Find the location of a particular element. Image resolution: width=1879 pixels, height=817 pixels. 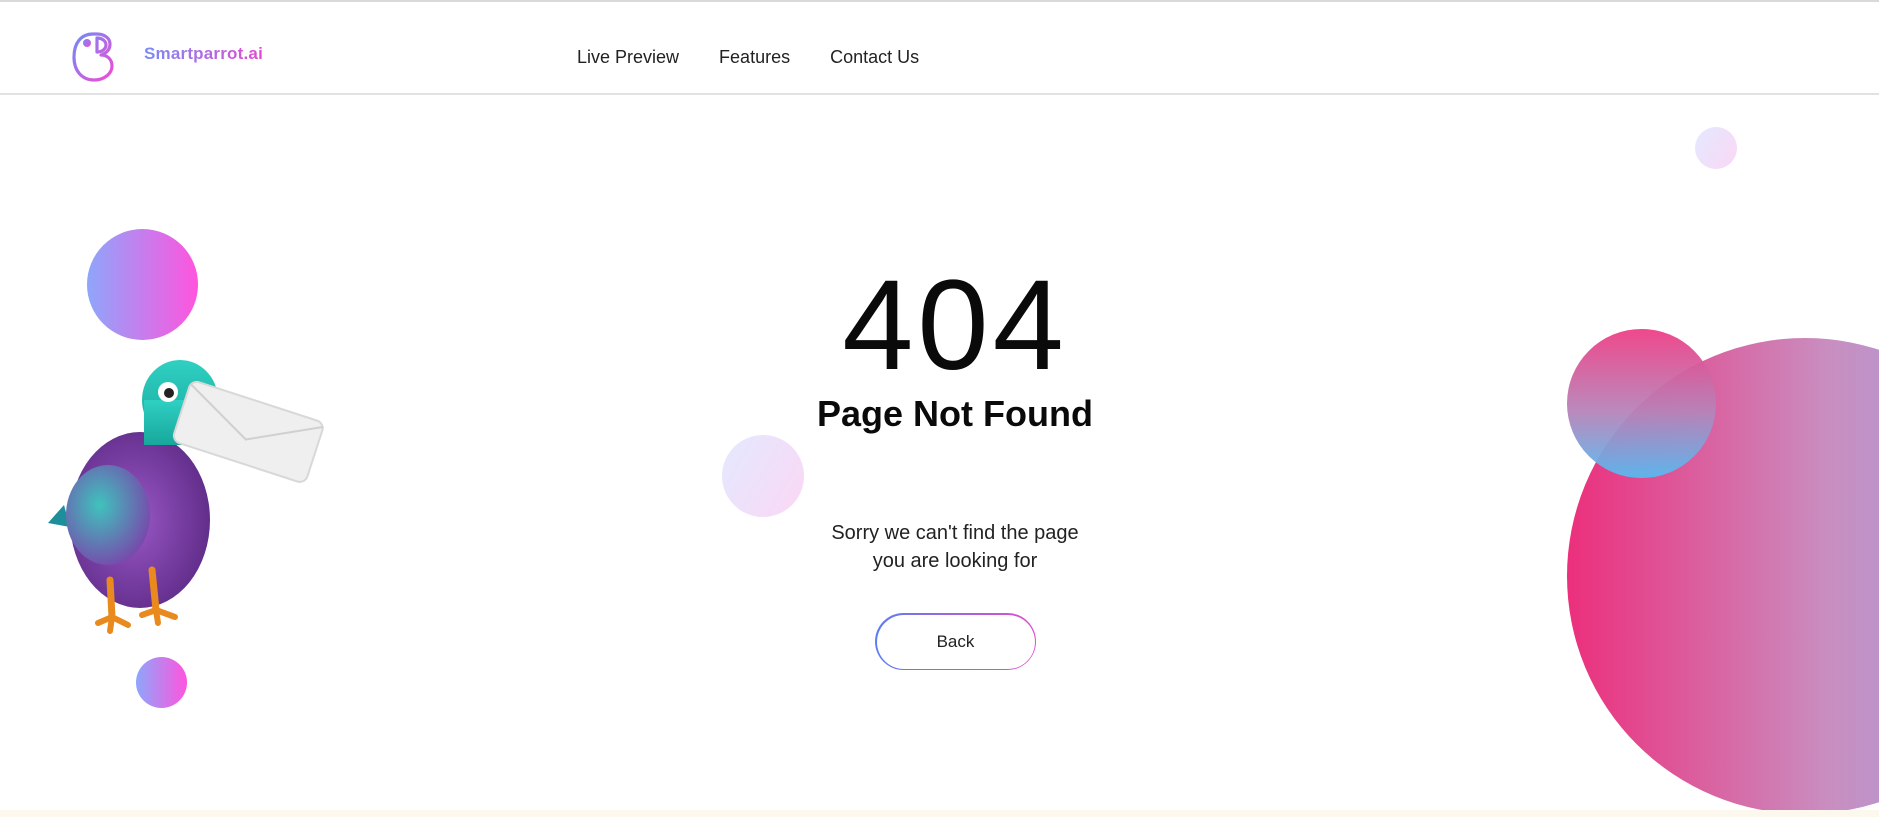

nav-live-preview: Live Preview is located at coordinates (628, 57).